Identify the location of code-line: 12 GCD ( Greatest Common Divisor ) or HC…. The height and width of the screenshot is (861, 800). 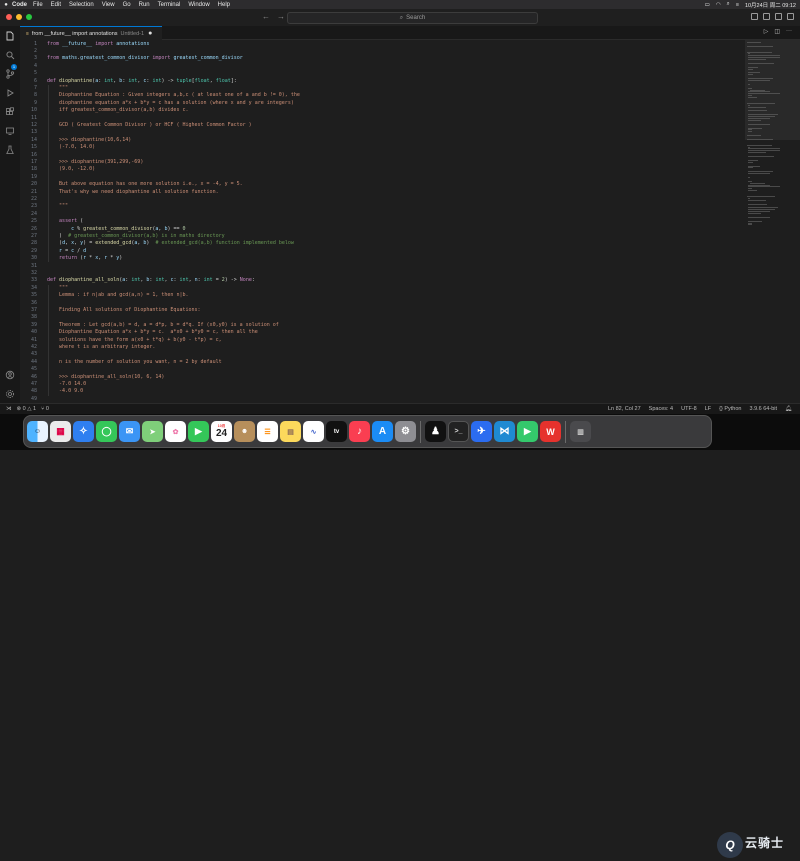
(382, 125).